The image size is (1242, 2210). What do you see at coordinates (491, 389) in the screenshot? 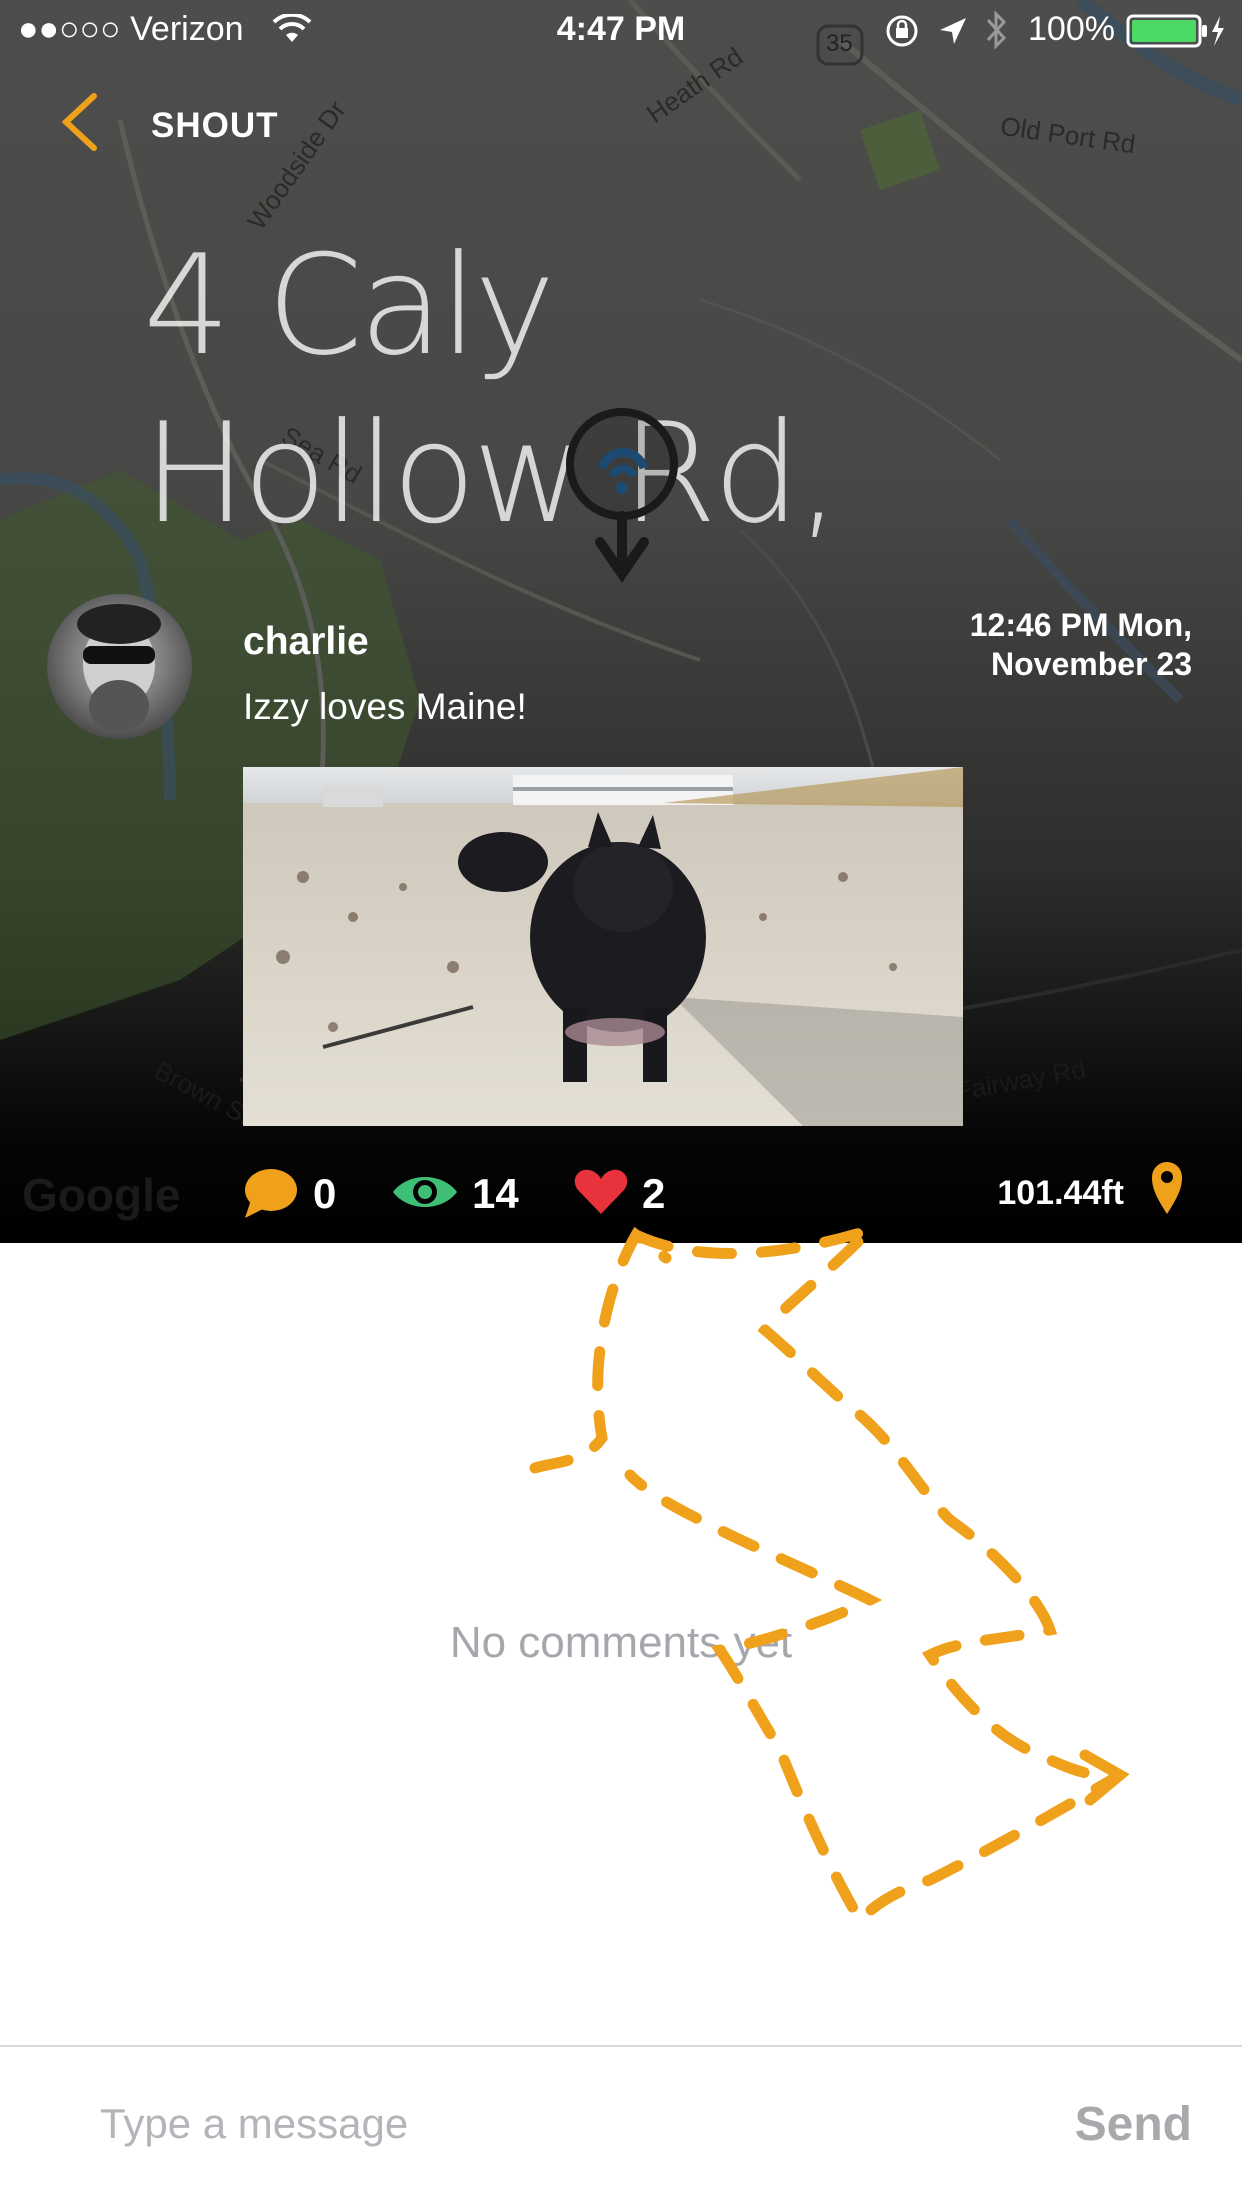
I see `location-address: 4 Caly Hollow Rd,` at bounding box center [491, 389].